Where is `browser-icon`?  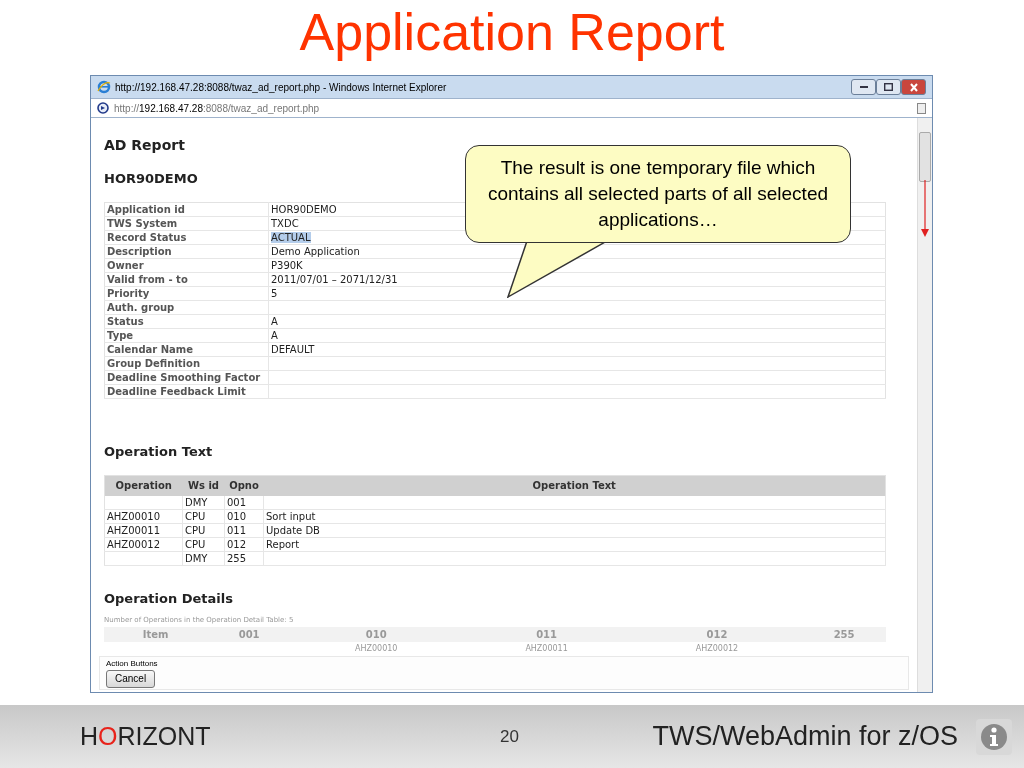
browser-icon is located at coordinates (104, 87).